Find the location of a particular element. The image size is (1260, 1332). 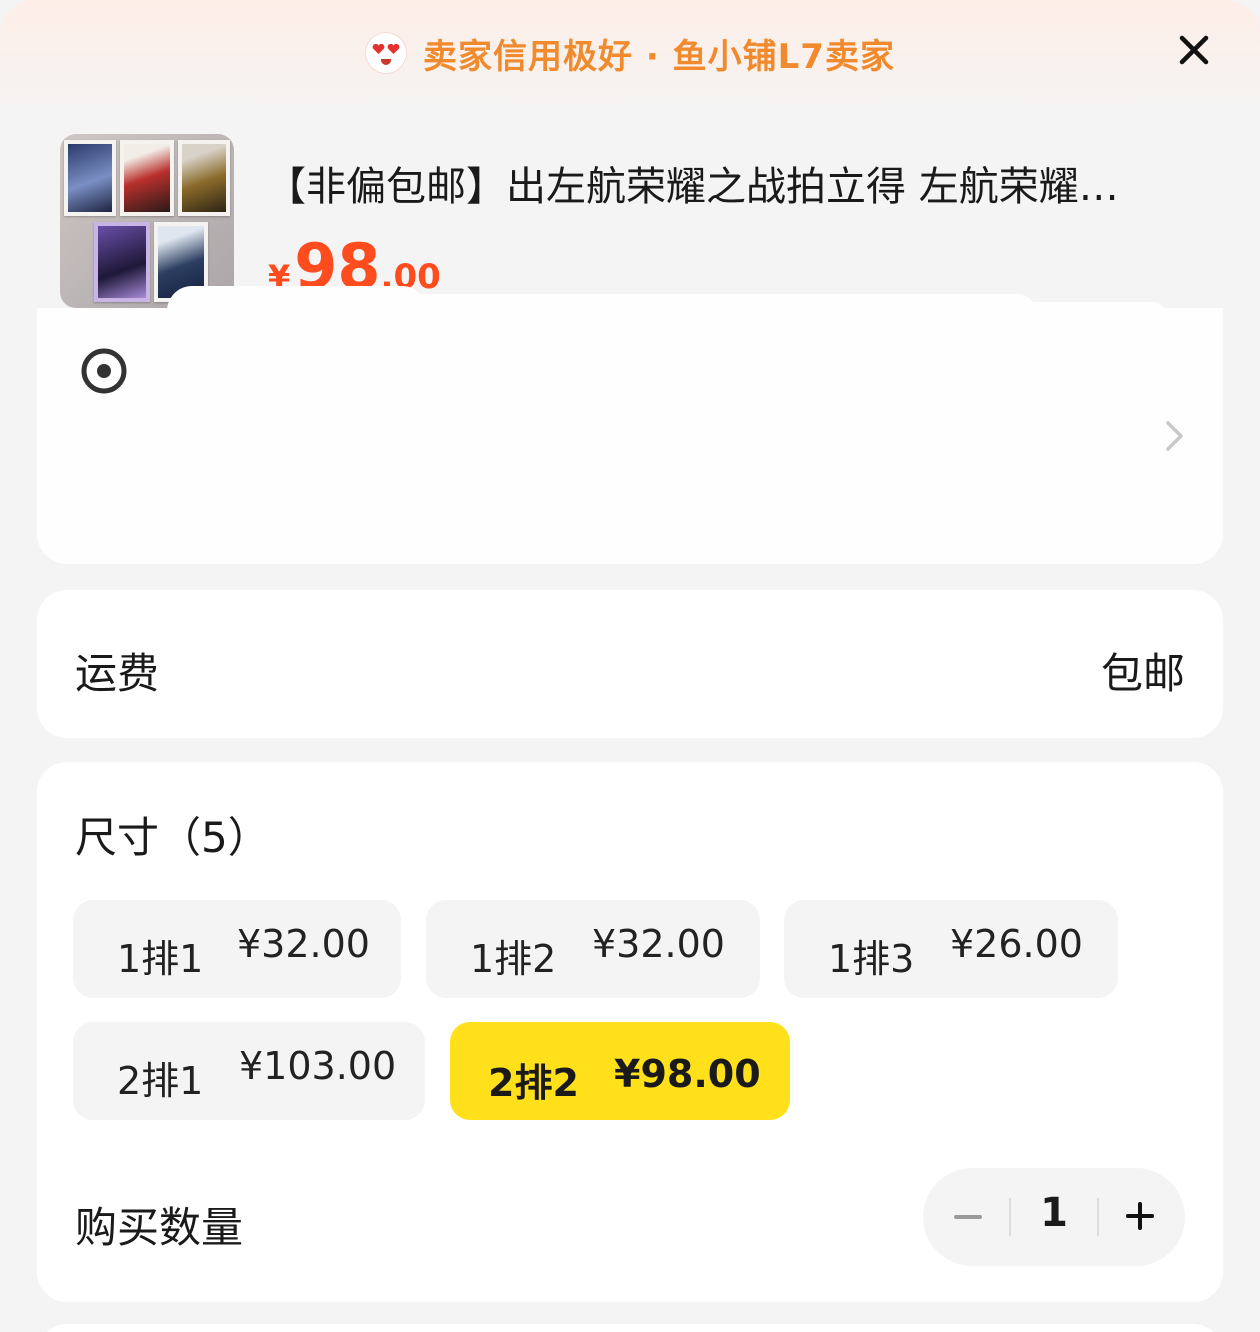

close-icon is located at coordinates (1194, 50).